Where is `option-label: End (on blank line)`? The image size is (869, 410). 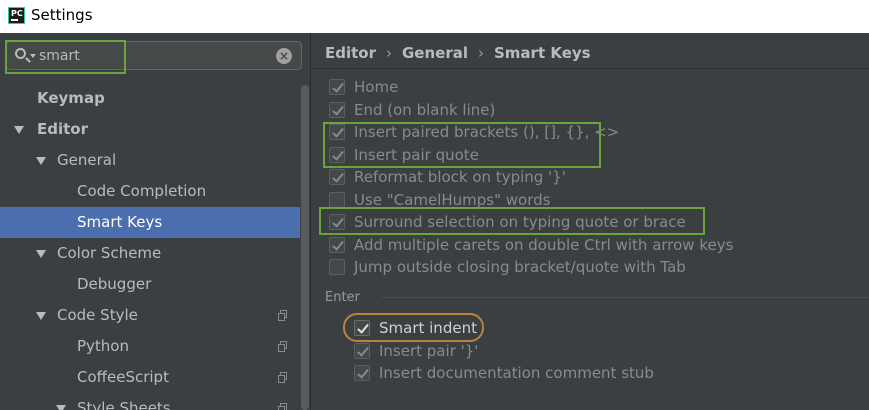 option-label: End (on blank line) is located at coordinates (425, 109).